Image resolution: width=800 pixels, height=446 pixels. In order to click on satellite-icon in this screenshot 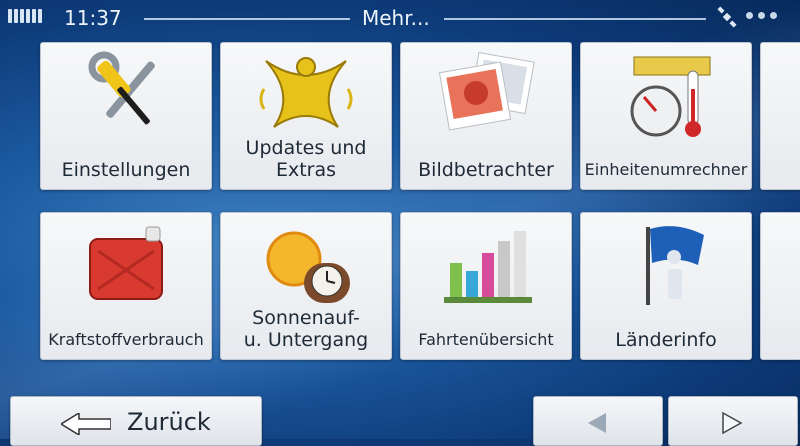, I will do `click(727, 17)`.